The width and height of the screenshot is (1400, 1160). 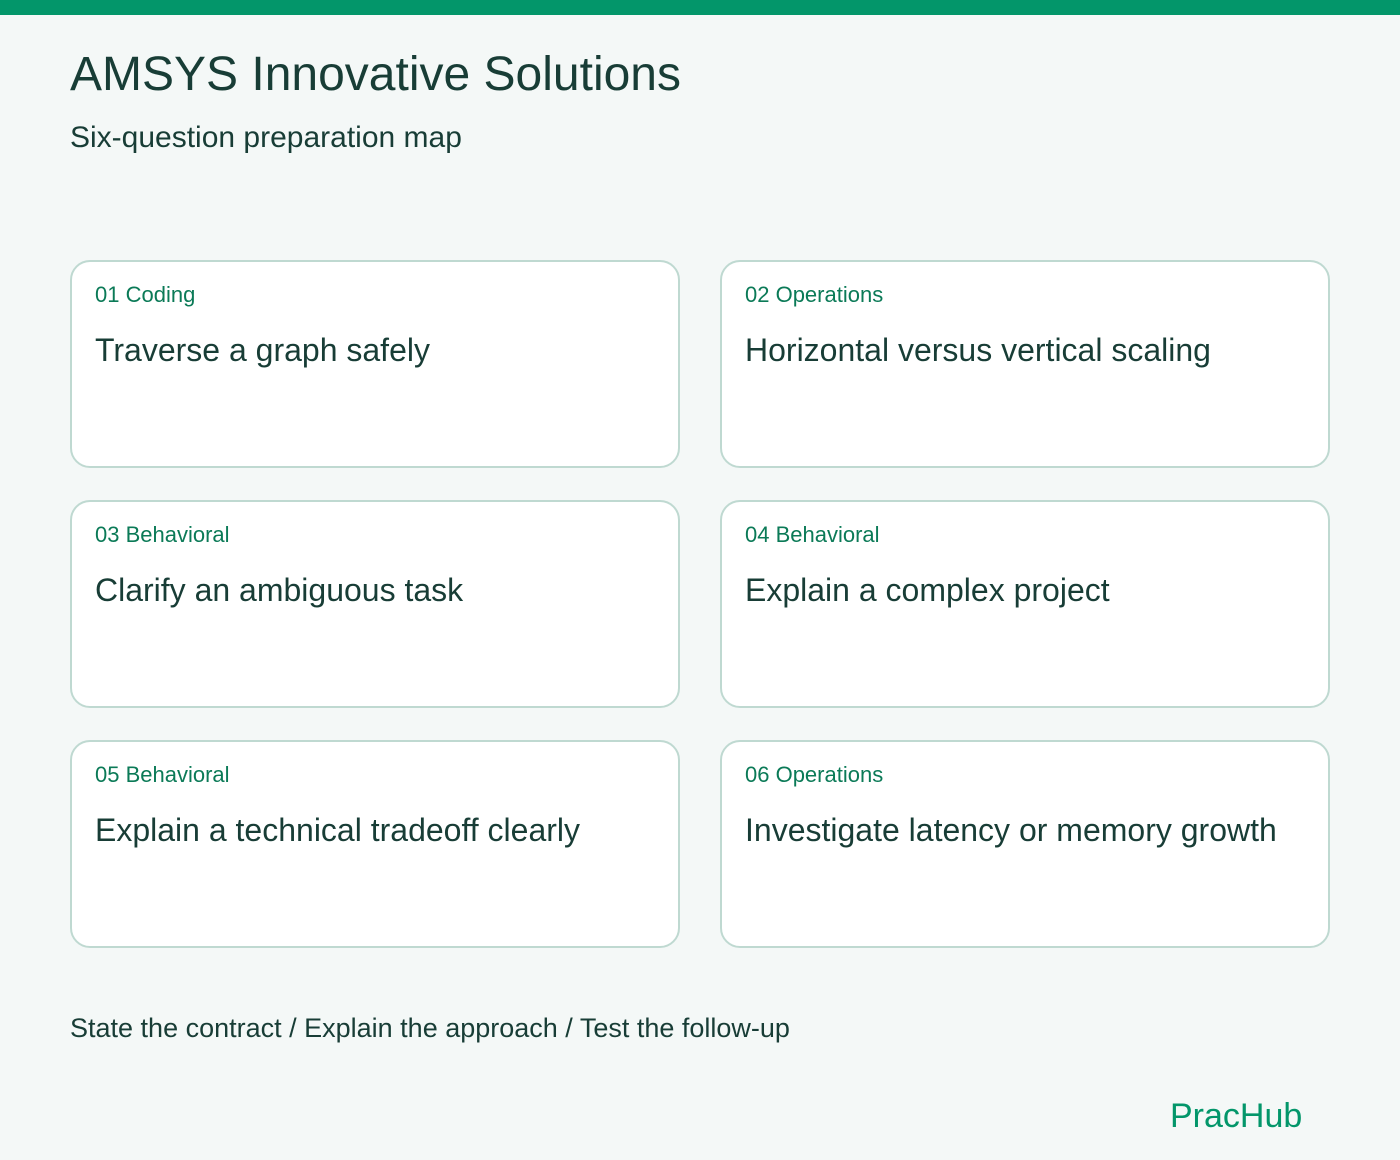 I want to click on page-title: AMSYS Innovative Solutions, so click(x=375, y=74).